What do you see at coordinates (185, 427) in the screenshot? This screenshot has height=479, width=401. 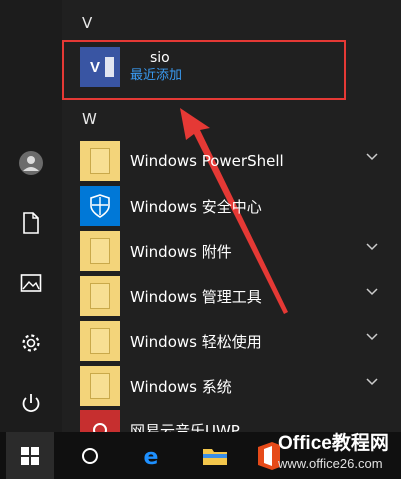 I see `app-label: 网易云音乐UWP` at bounding box center [185, 427].